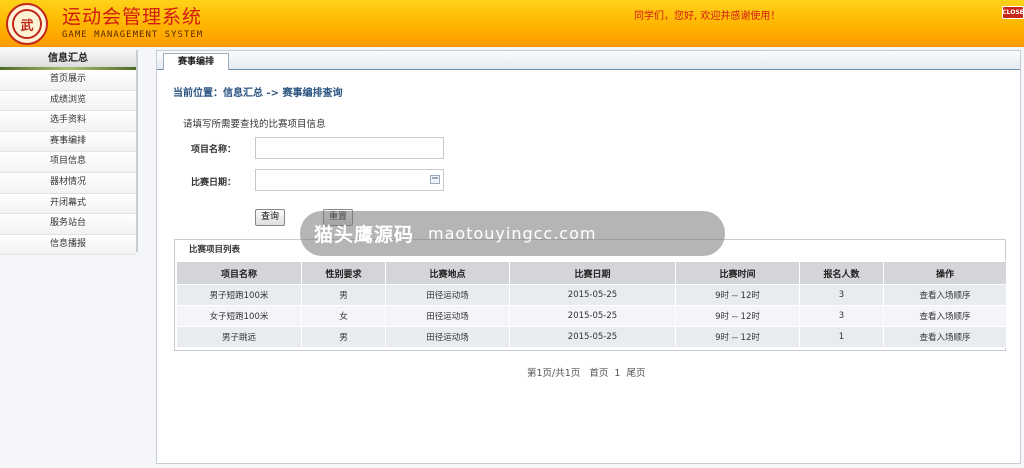 The image size is (1024, 468). I want to click on sidebar-item-equipment: 器材情况, so click(68, 183).